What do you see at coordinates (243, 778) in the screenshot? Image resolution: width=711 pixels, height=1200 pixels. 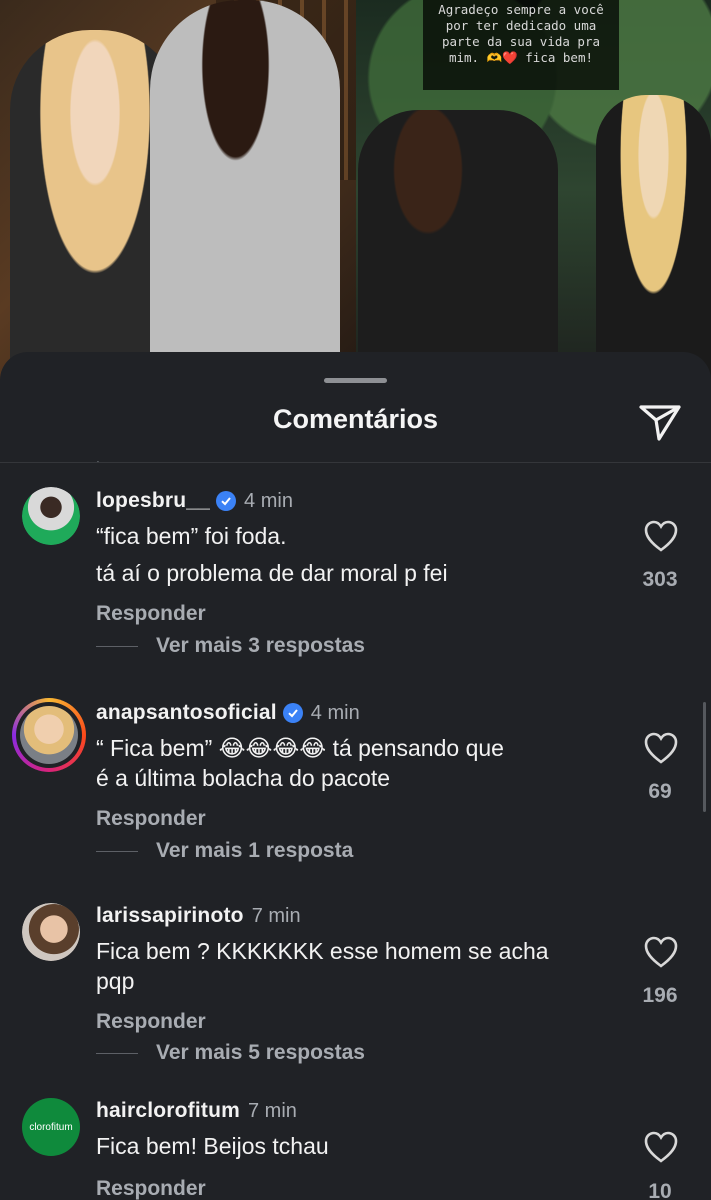 I see `comment-text-line: é a última bolacha do pacote` at bounding box center [243, 778].